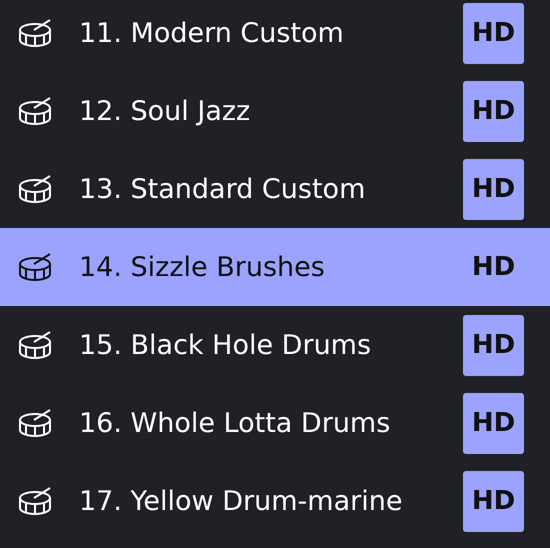  What do you see at coordinates (202, 267) in the screenshot?
I see `kit-name: 14. Sizzle Brushes` at bounding box center [202, 267].